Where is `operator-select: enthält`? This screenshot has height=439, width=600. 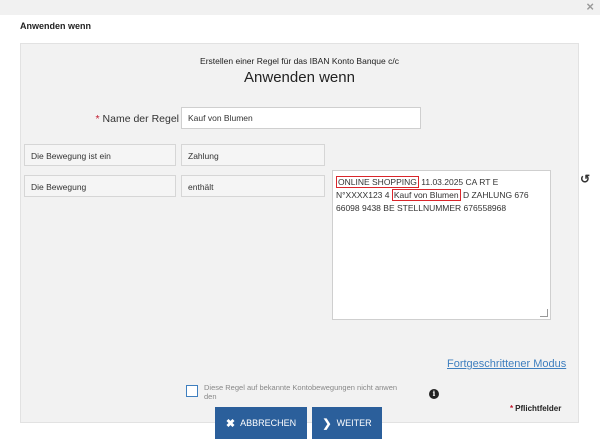 operator-select: enthält is located at coordinates (253, 186).